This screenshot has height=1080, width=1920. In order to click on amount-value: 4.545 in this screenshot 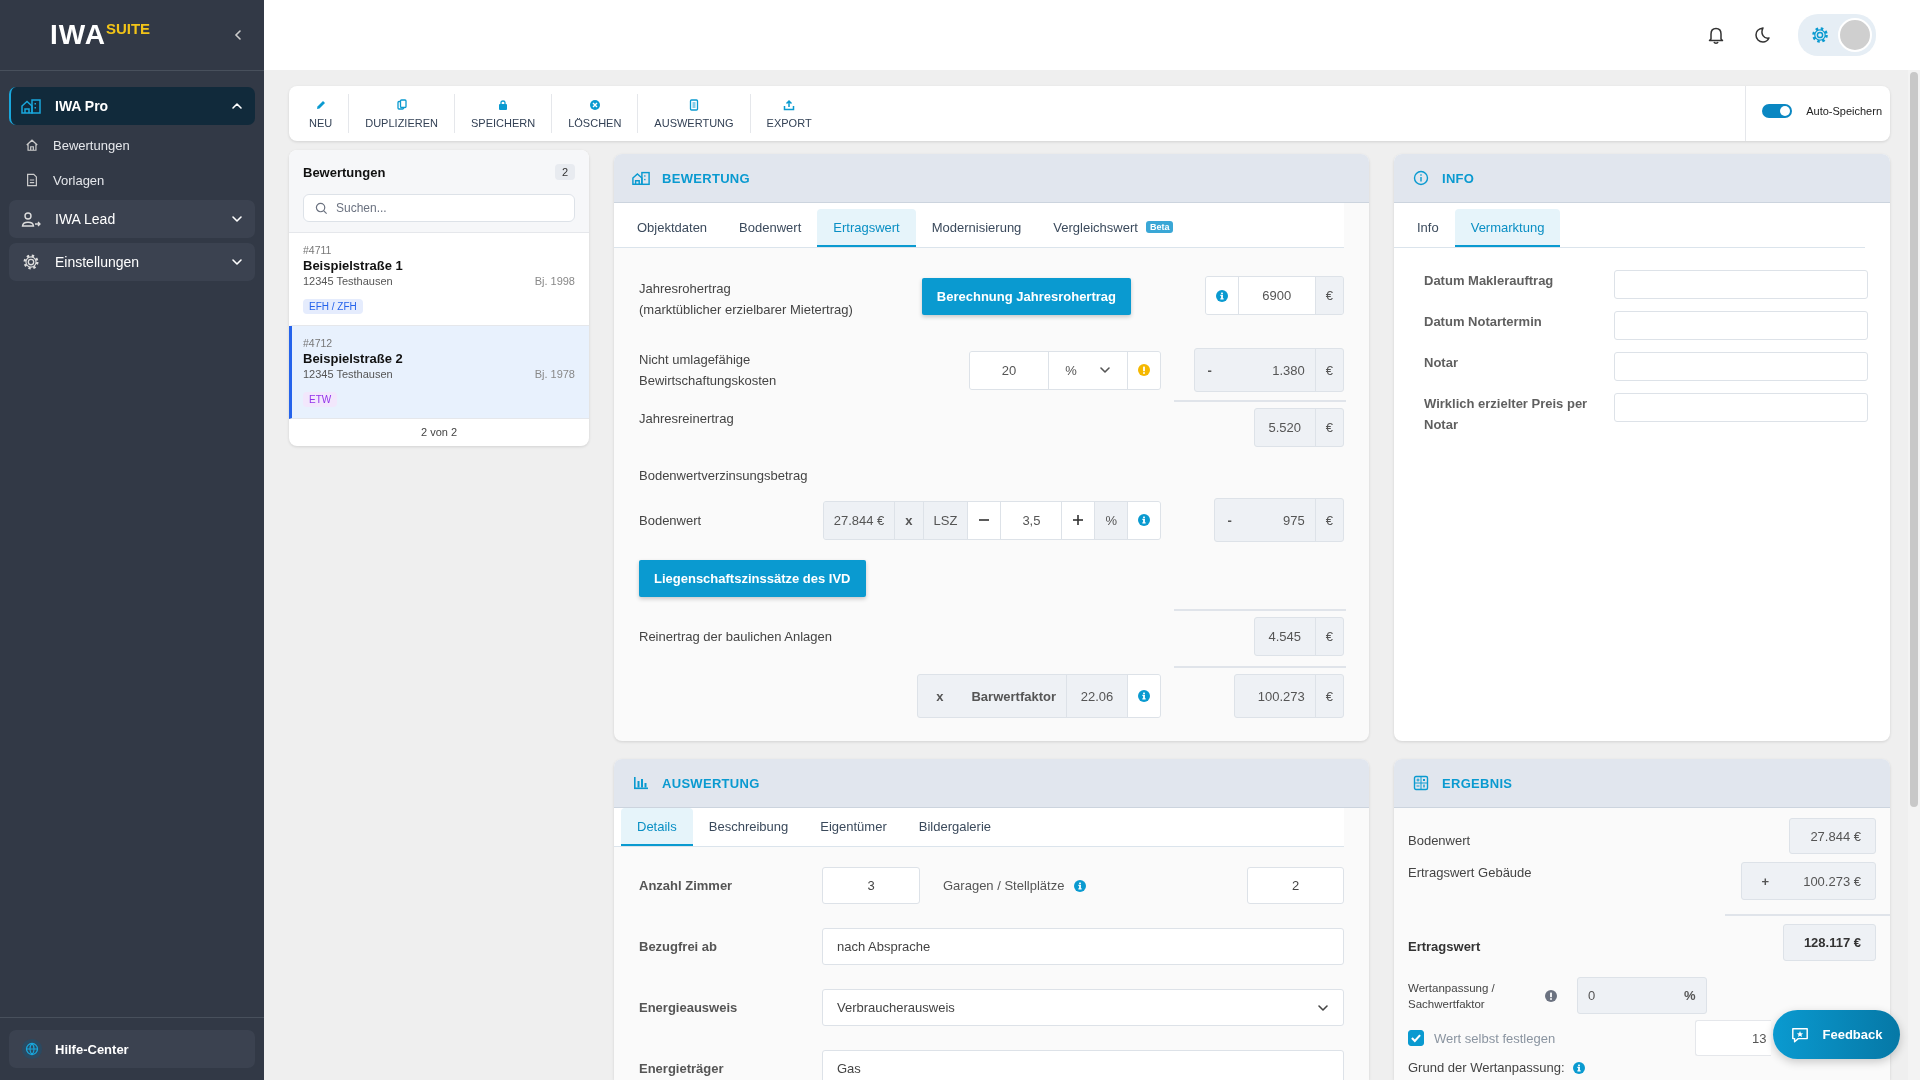, I will do `click(1285, 637)`.